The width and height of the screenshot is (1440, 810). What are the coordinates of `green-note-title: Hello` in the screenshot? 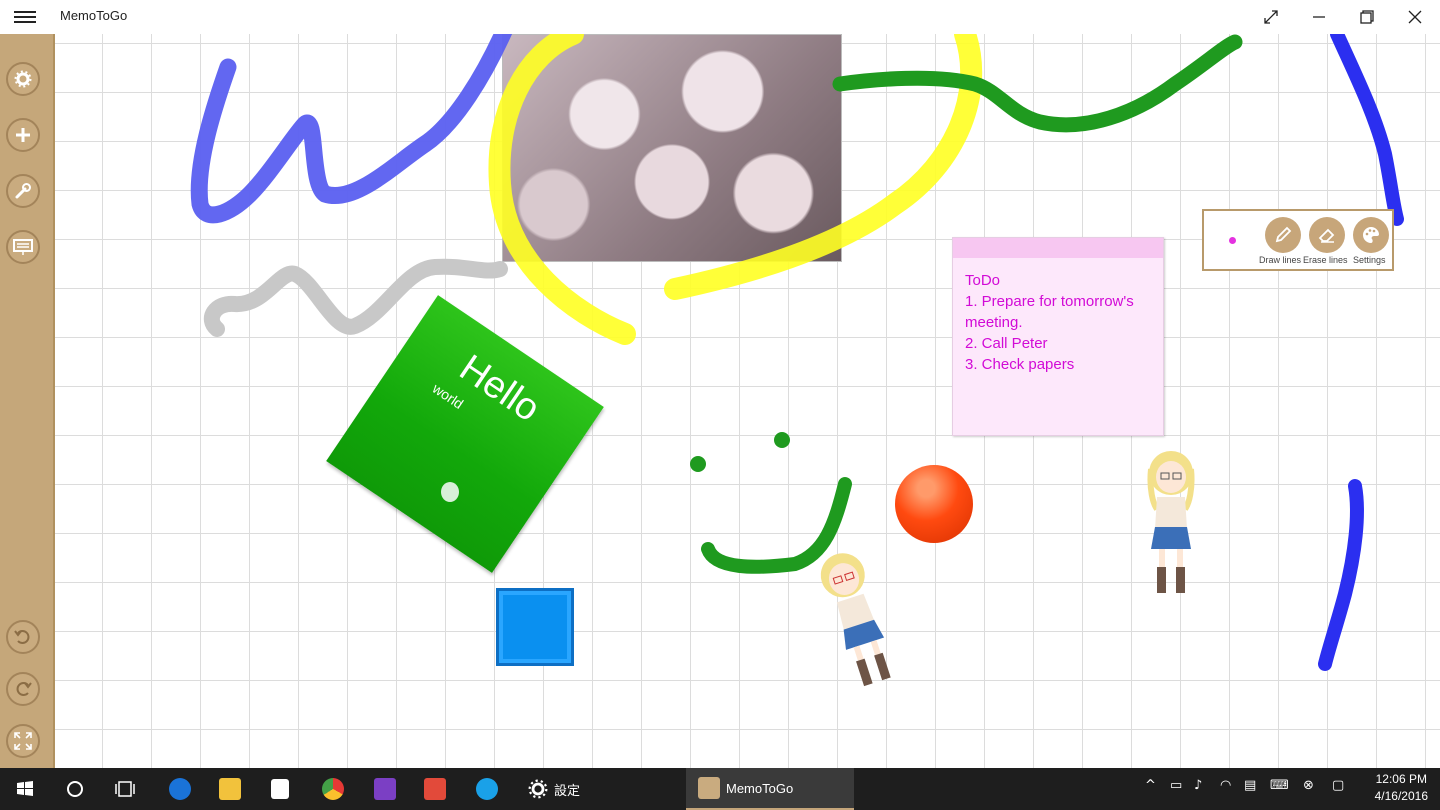 It's located at (499, 388).